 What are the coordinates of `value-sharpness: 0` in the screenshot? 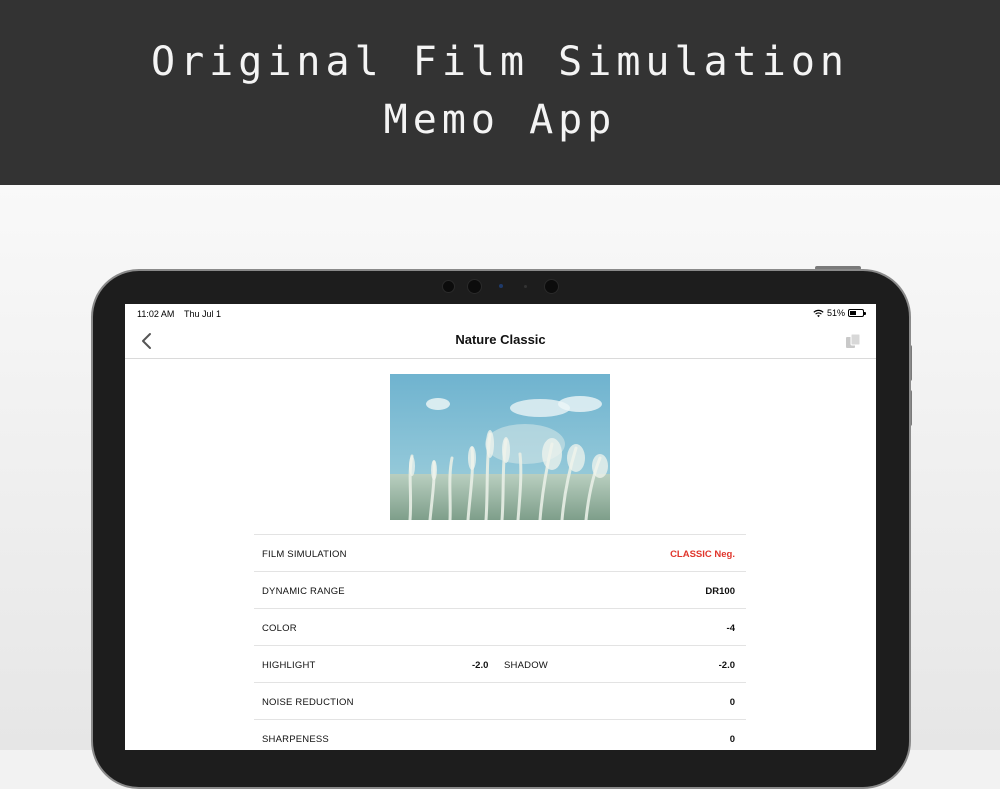 It's located at (732, 739).